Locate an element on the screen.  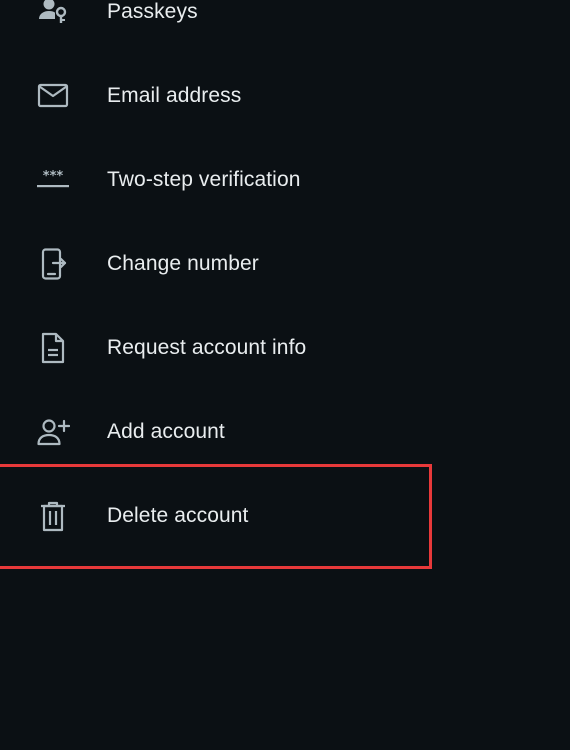
settings-item-request-account-info: Request account info is located at coordinates (285, 348).